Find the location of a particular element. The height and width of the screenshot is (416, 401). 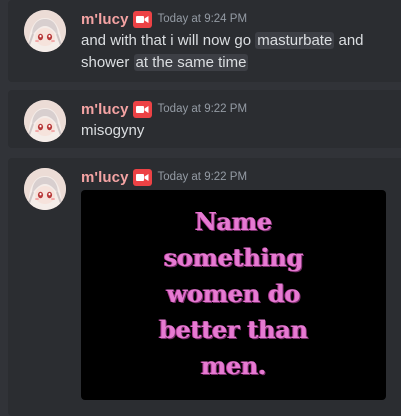

image-text-line: something is located at coordinates (233, 257).